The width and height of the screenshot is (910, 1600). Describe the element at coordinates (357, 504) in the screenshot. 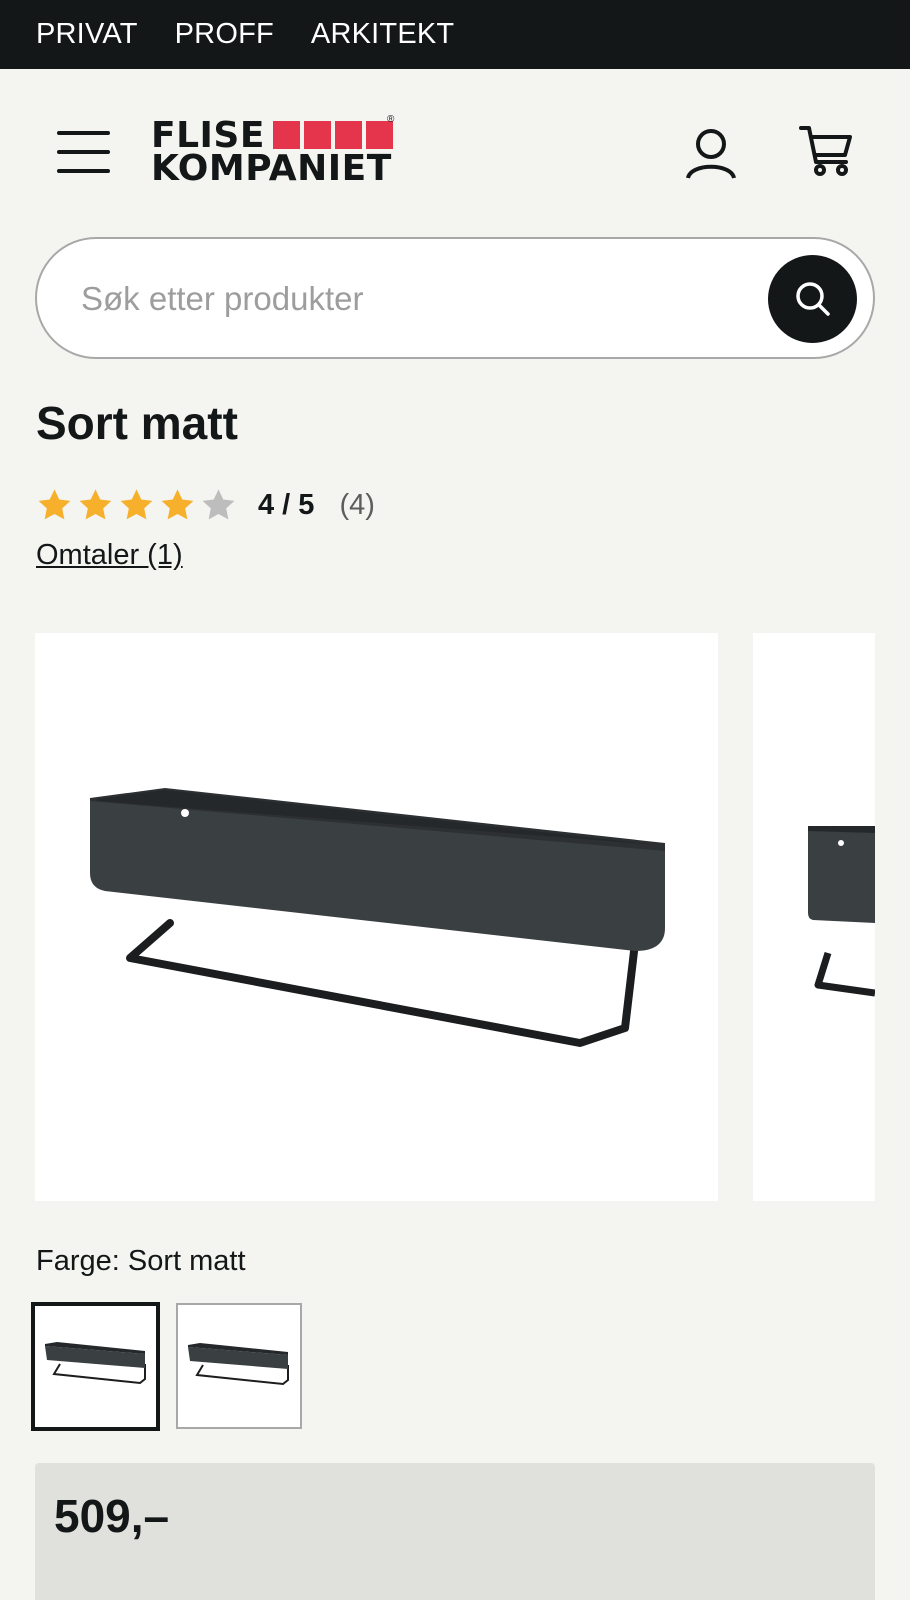

I see `rating-count: (4)` at that location.